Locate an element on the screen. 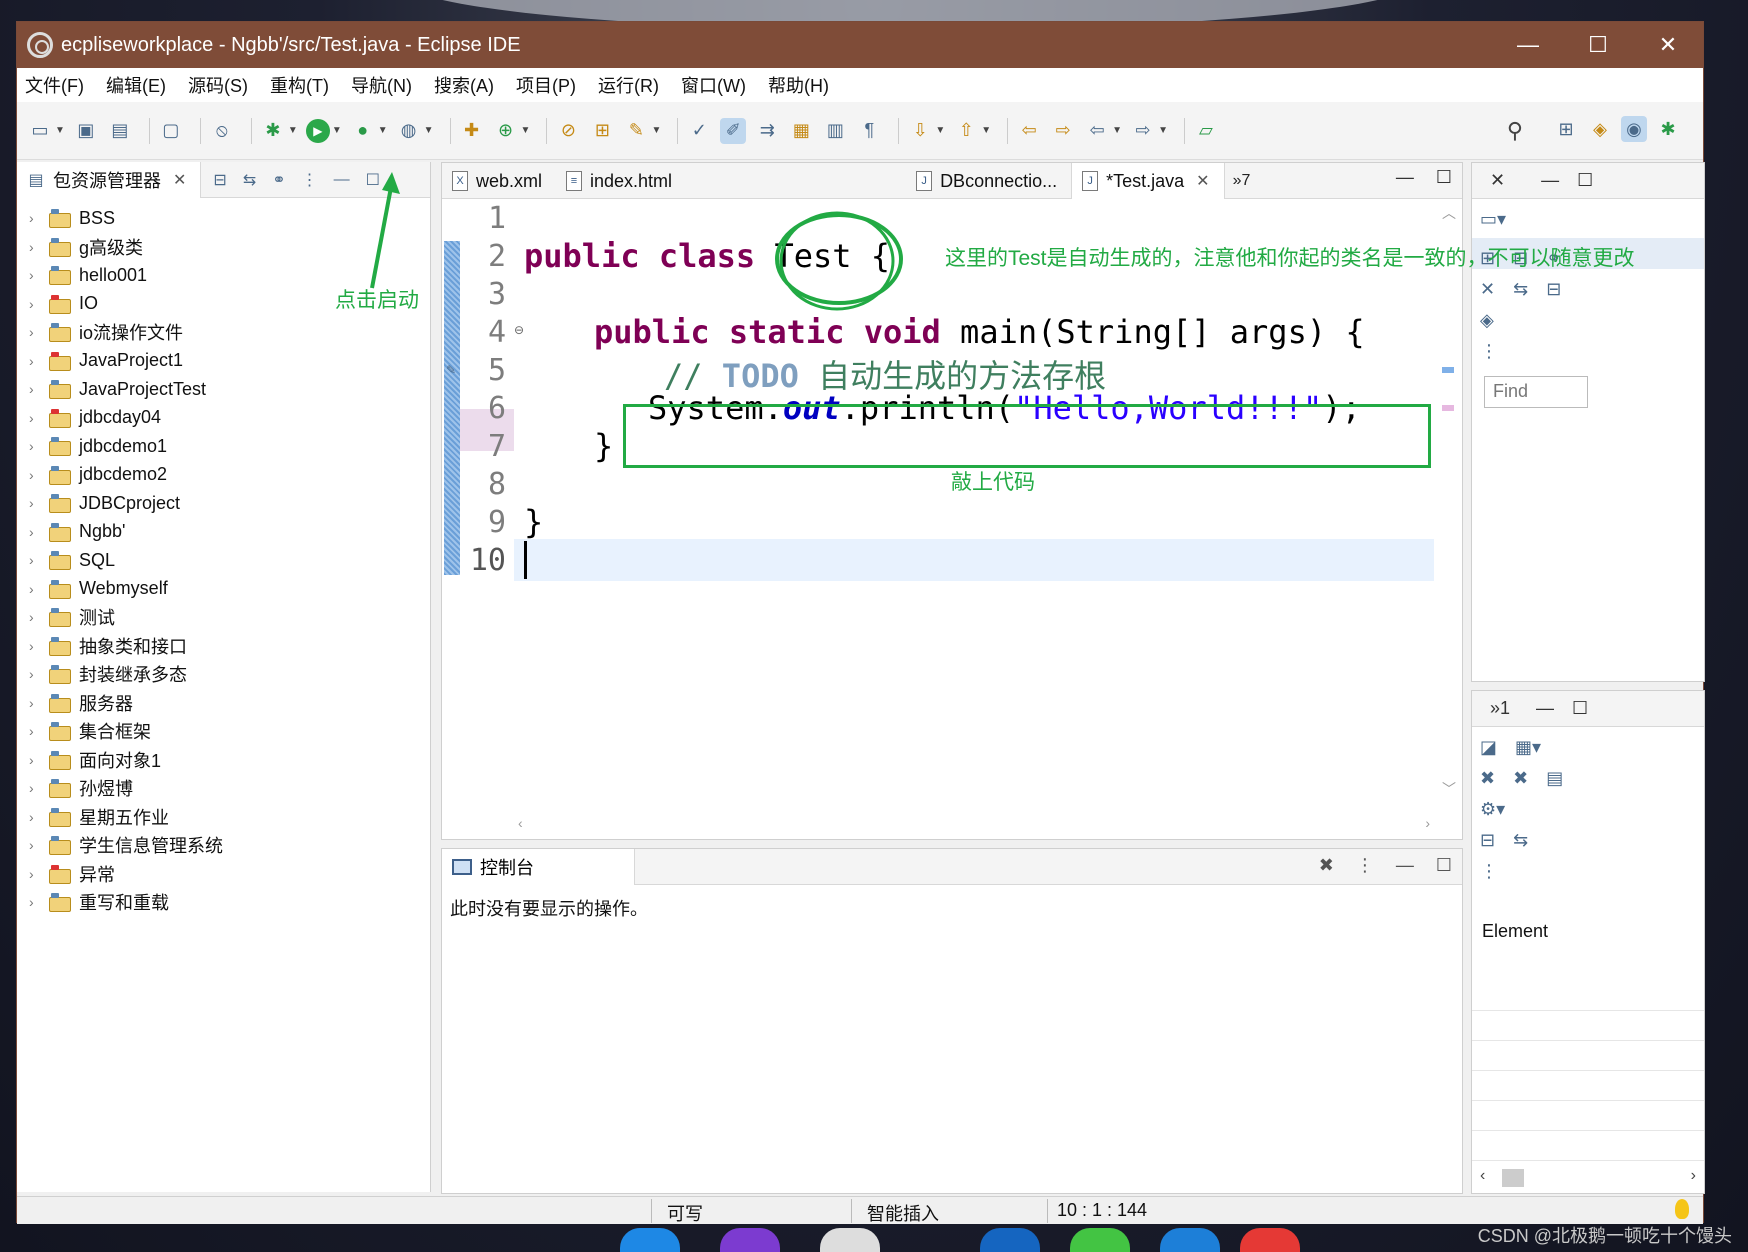 This screenshot has width=1748, height=1252. search-tool-icon: ✎ is located at coordinates (636, 131).